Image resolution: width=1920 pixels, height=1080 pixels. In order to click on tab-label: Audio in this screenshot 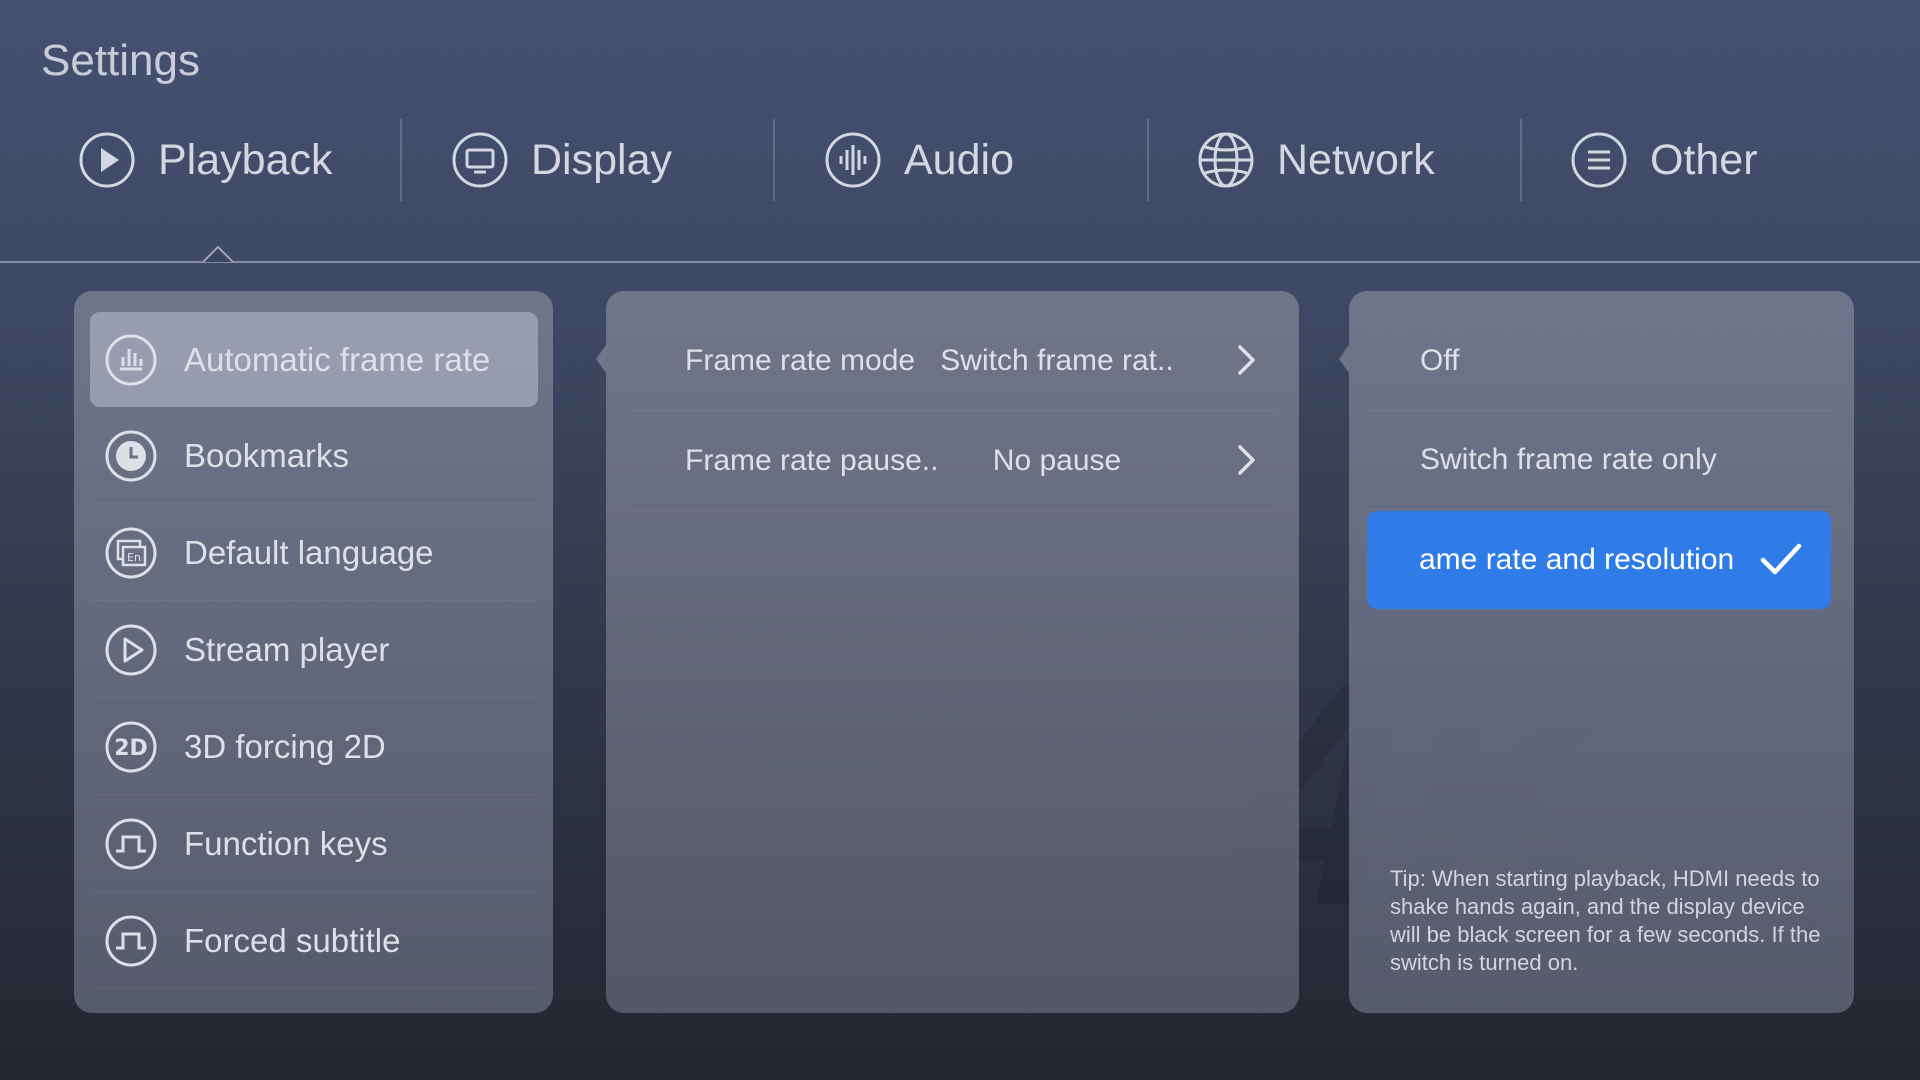, I will do `click(959, 159)`.